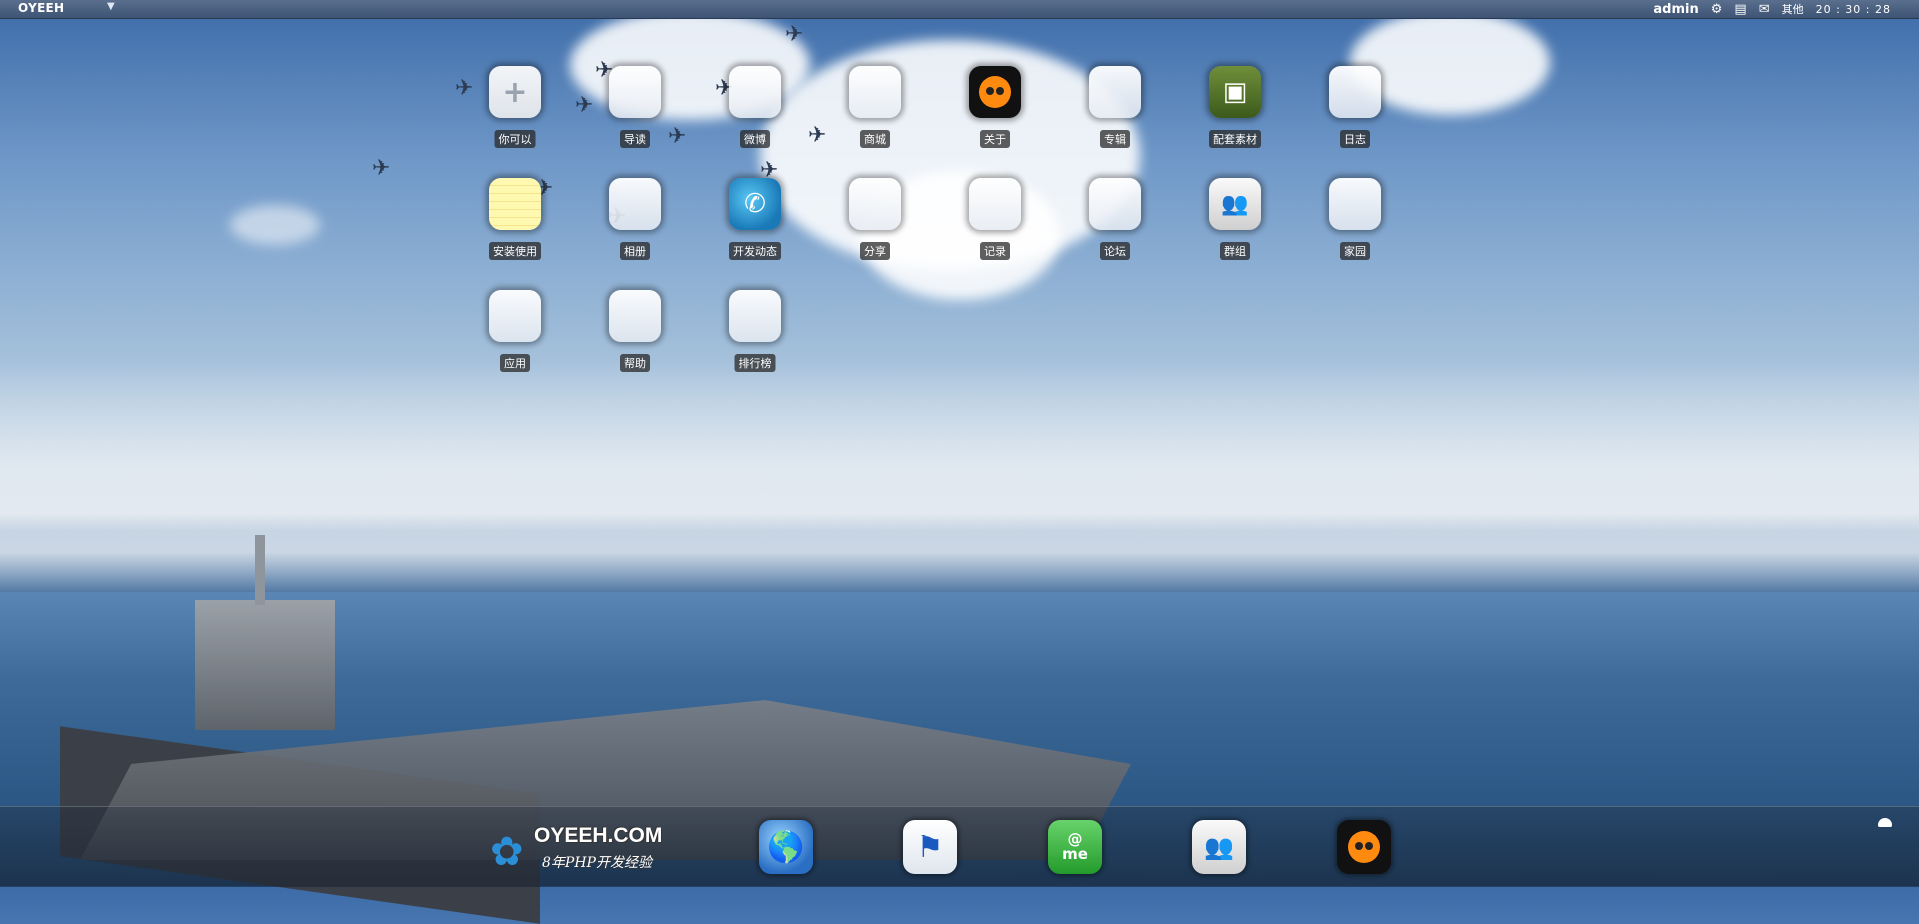 This screenshot has width=1919, height=924. I want to click on logo-text: OYEEH.COM, so click(598, 835).